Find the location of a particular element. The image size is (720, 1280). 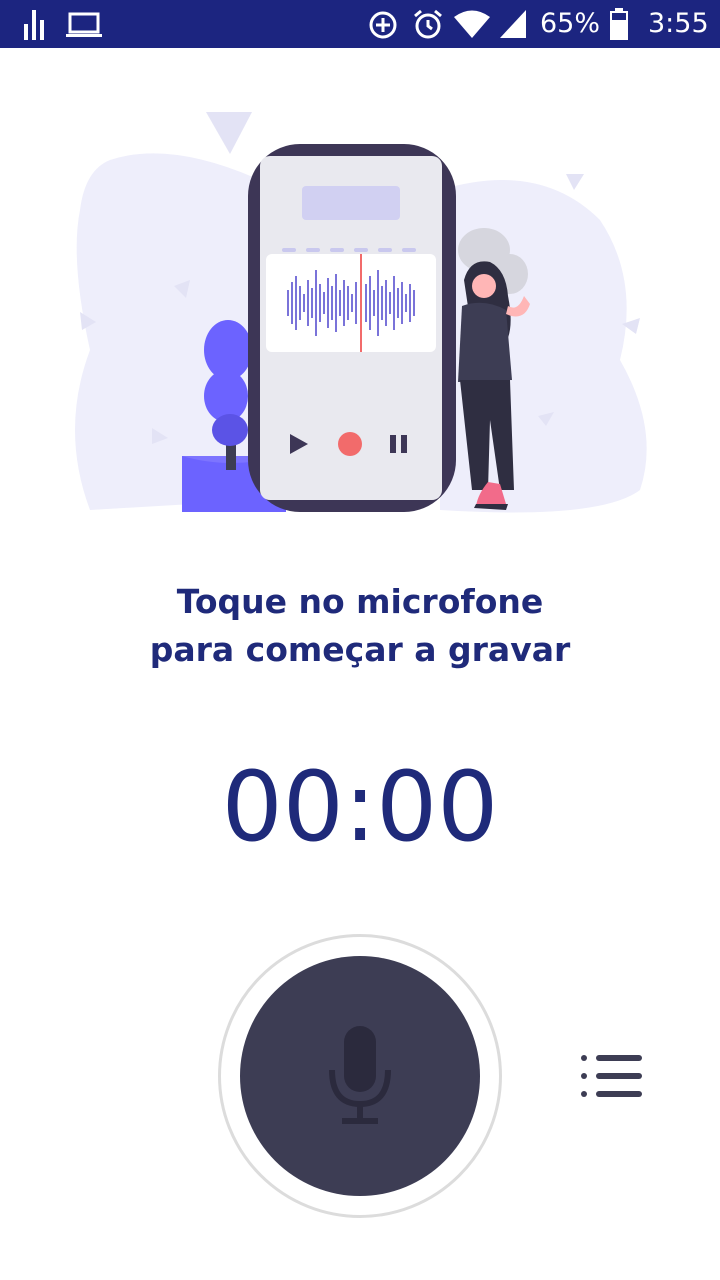

prompt-line-2: para começar a gravar is located at coordinates (360, 649).